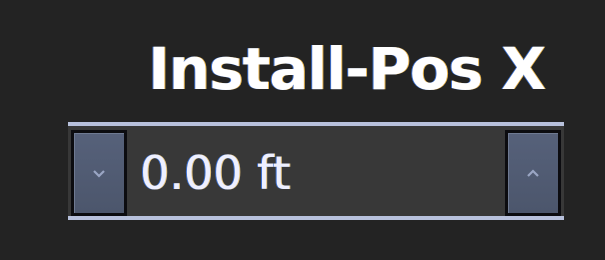 The width and height of the screenshot is (605, 260). I want to click on increment-button, so click(533, 173).